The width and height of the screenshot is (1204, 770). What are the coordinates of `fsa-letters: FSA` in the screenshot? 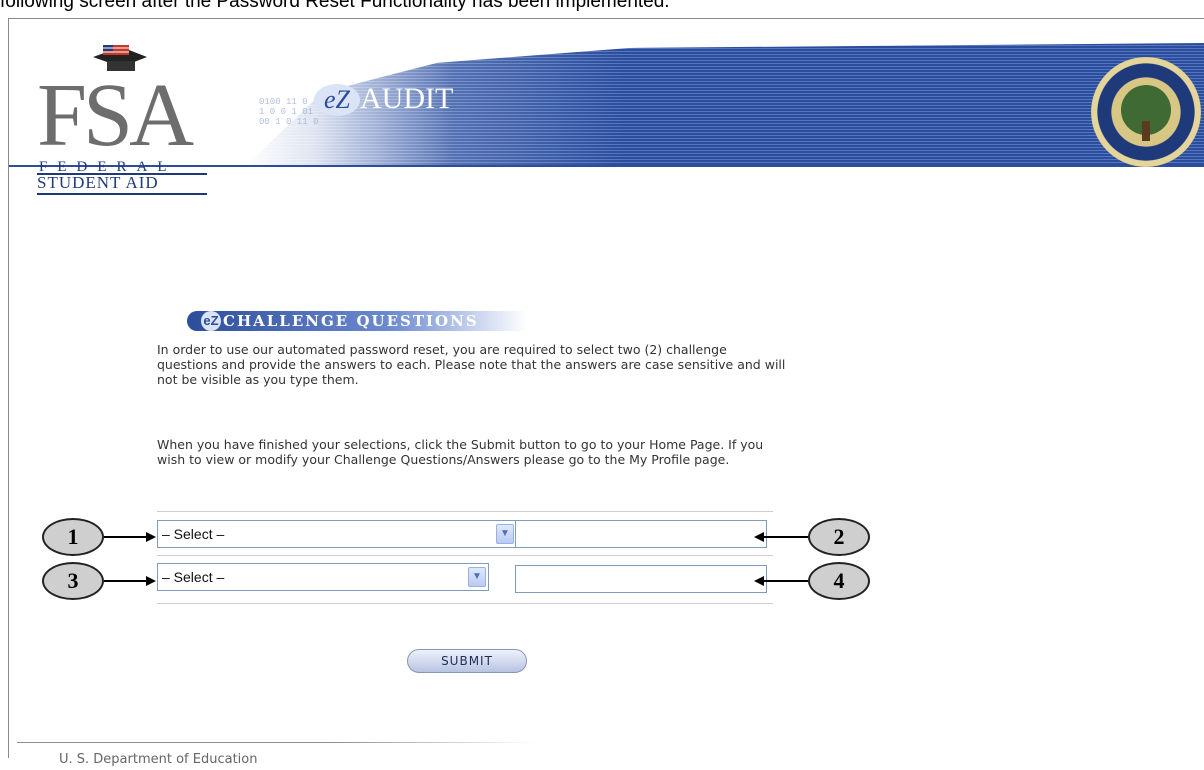 It's located at (115, 115).